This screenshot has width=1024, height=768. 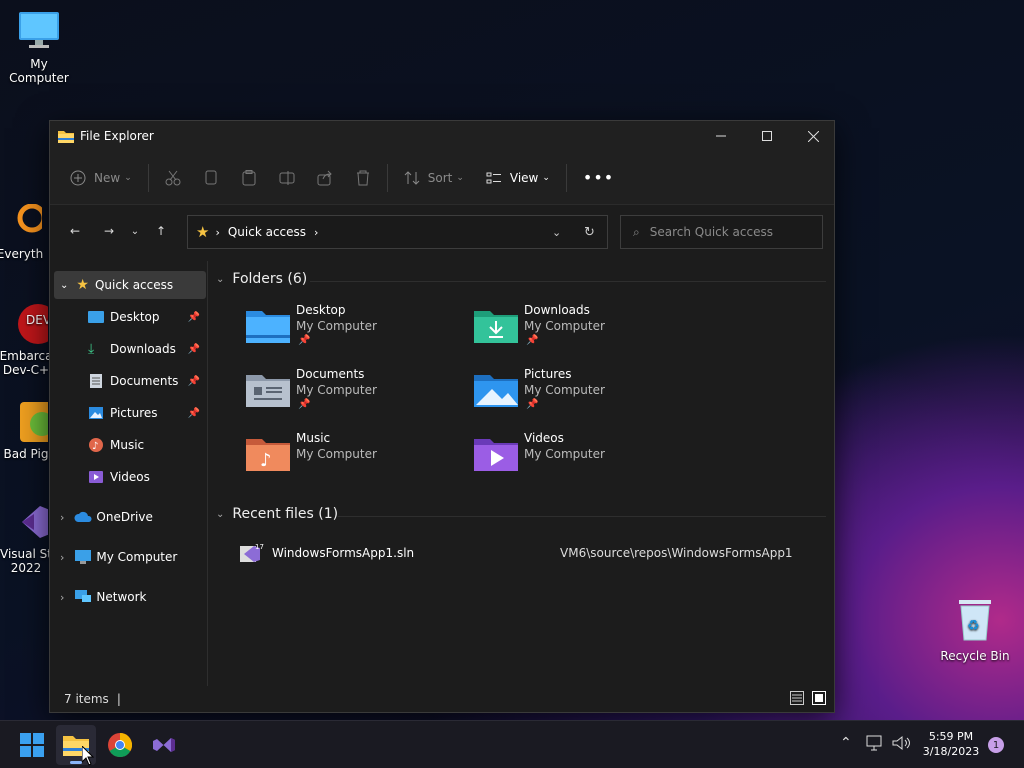 I want to click on sidebar-item-downloads: ⤓ Downloads 📌, so click(x=130, y=349).